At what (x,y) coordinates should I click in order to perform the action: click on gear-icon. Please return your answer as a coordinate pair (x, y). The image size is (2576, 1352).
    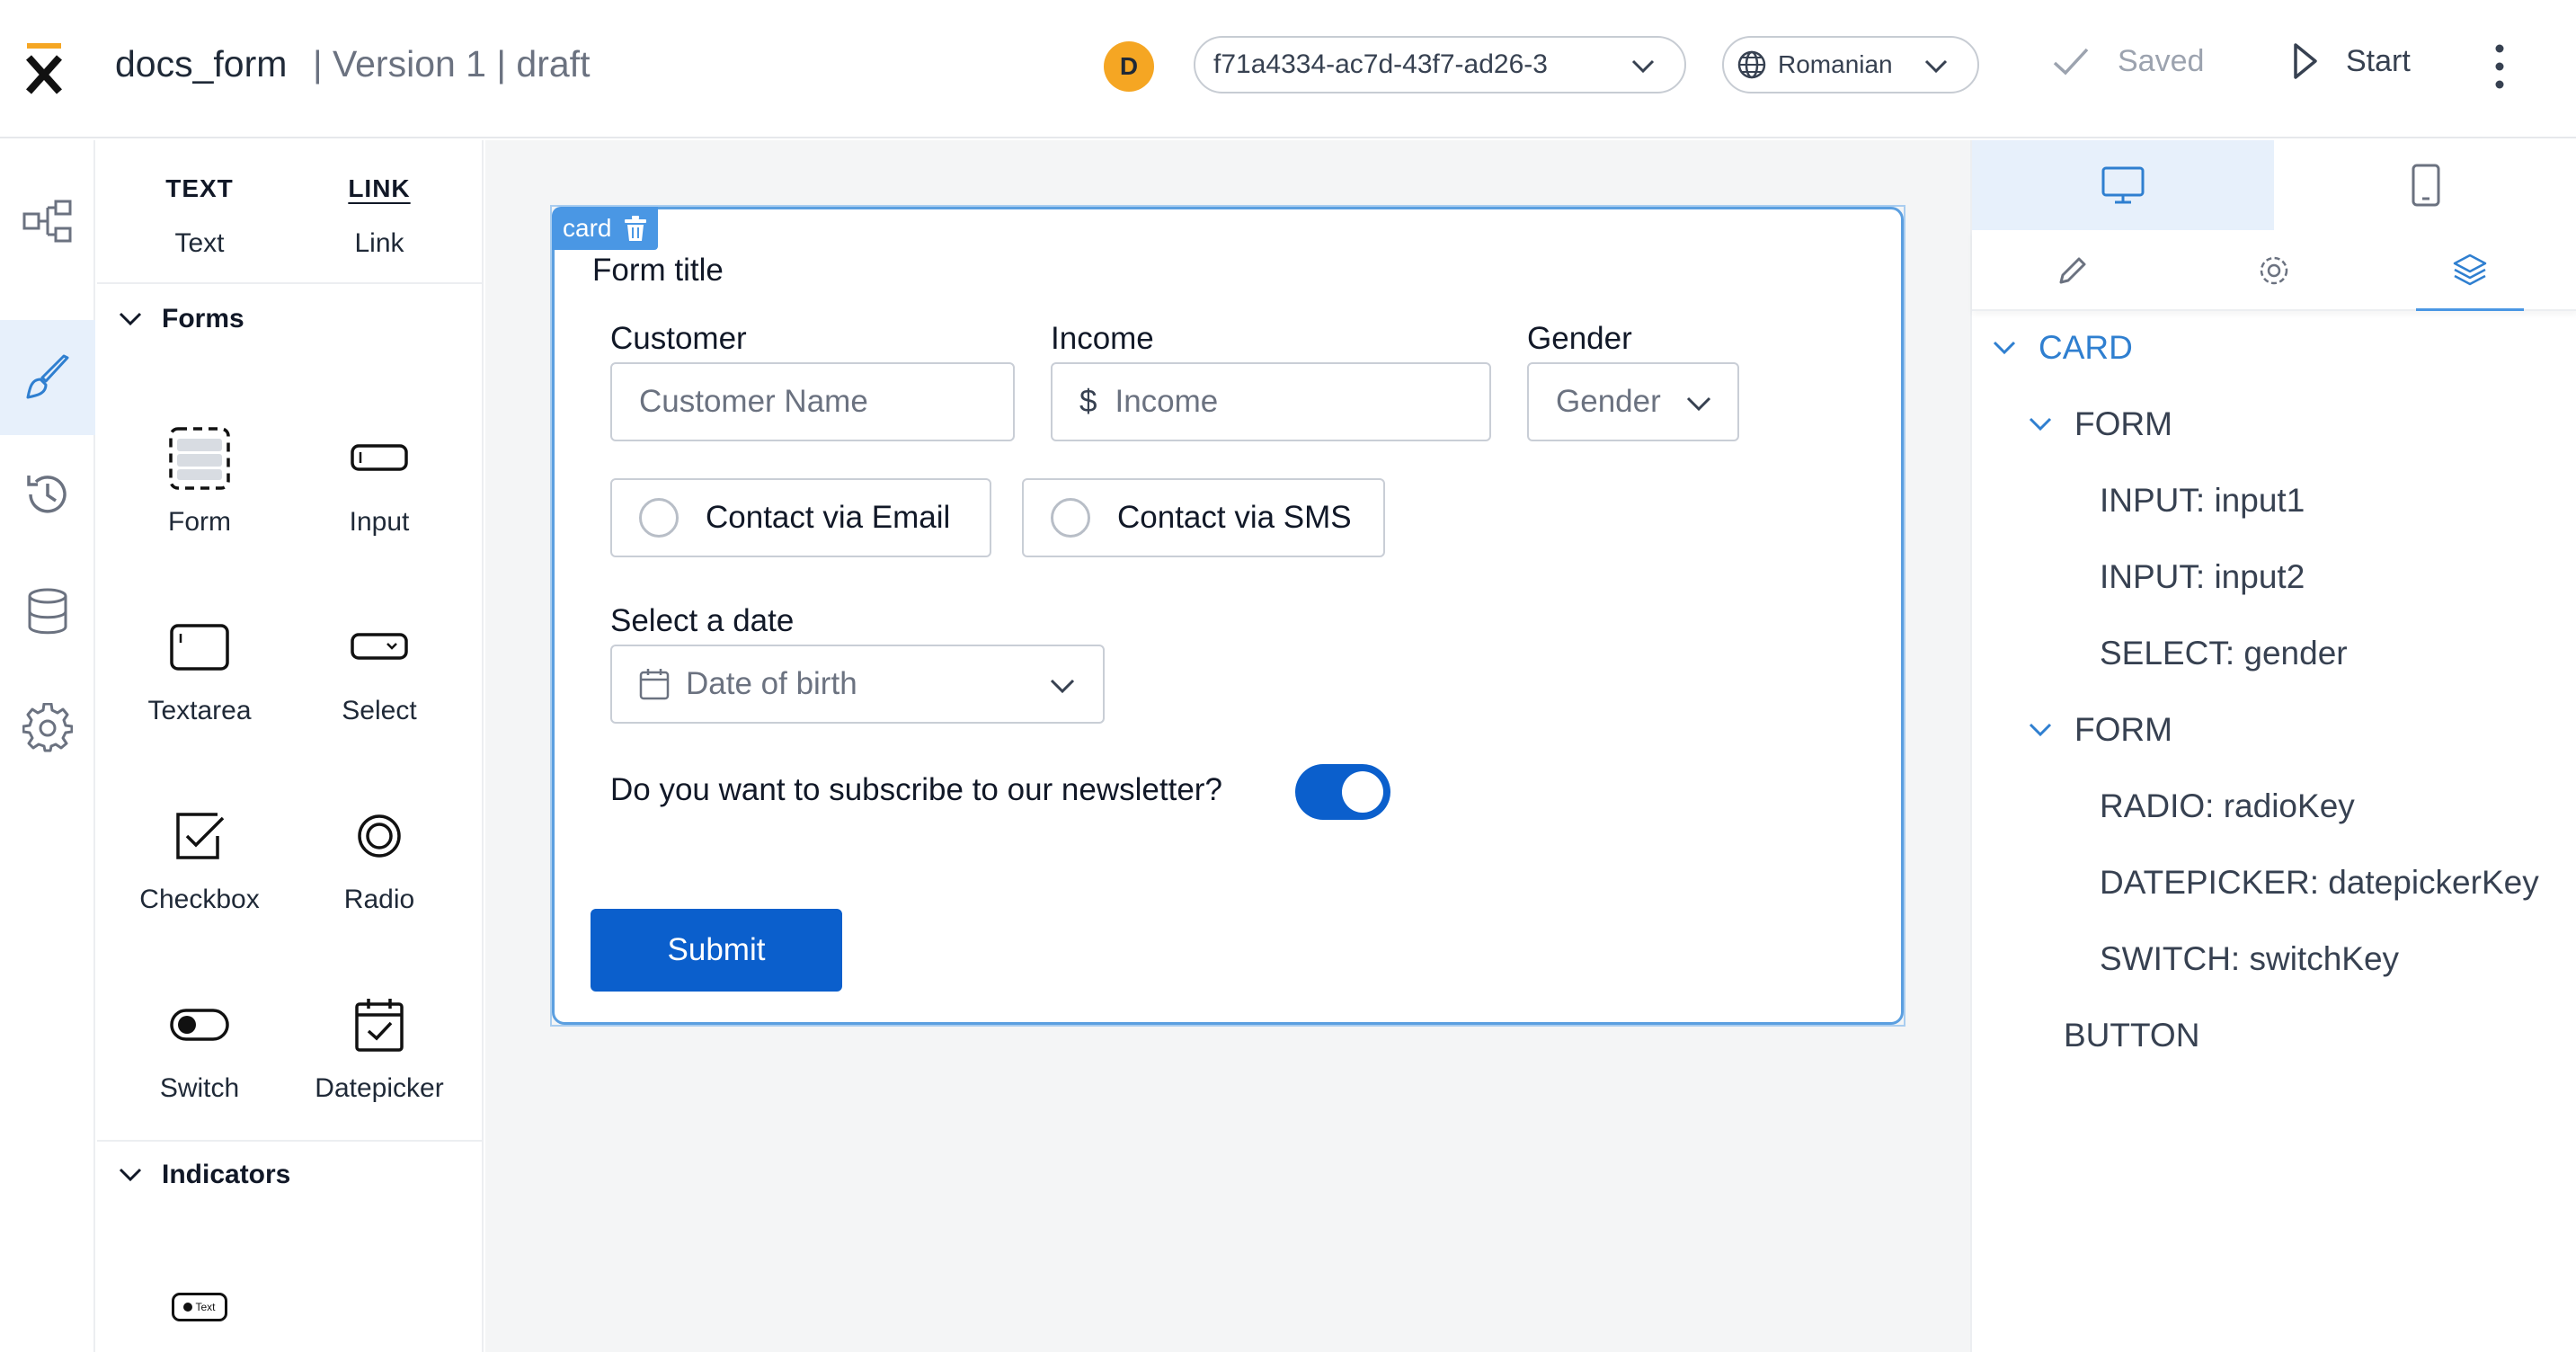
    Looking at the image, I should click on (2274, 270).